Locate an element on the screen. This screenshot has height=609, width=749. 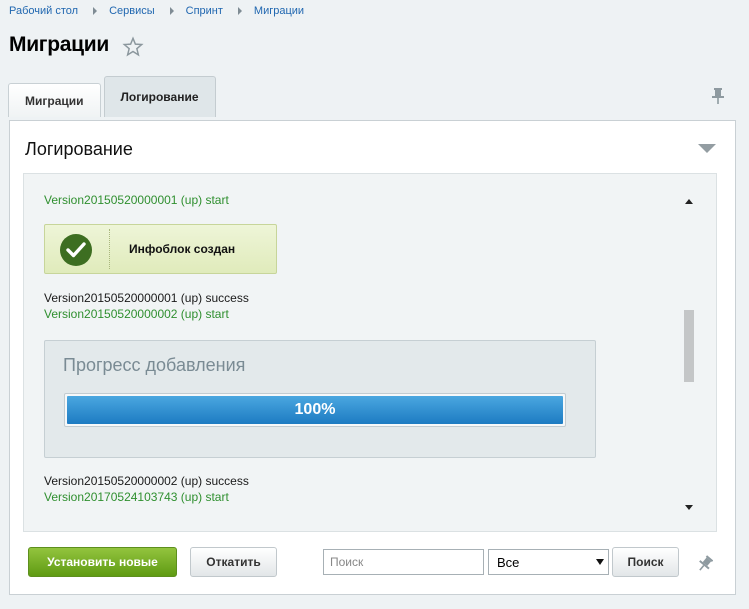
progress-label: 100% is located at coordinates (315, 409).